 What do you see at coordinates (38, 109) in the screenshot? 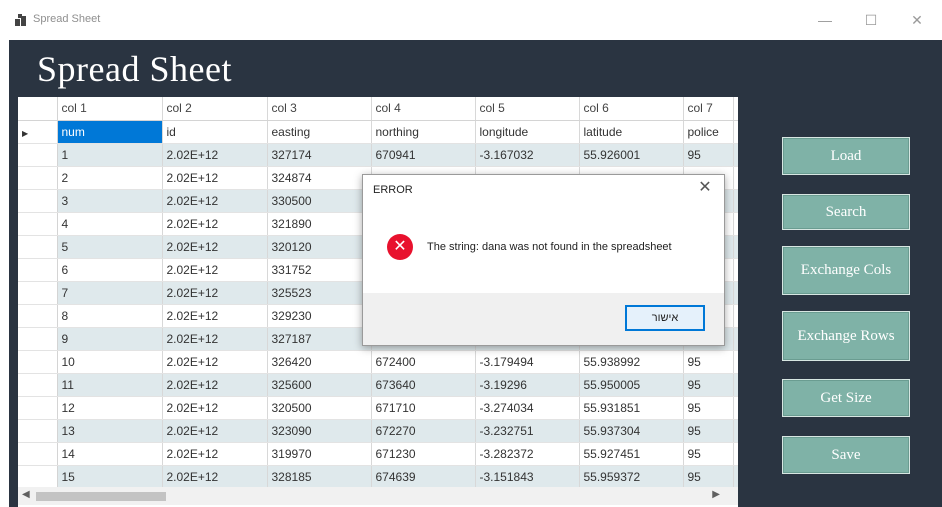
I see `grid-corner-cell` at bounding box center [38, 109].